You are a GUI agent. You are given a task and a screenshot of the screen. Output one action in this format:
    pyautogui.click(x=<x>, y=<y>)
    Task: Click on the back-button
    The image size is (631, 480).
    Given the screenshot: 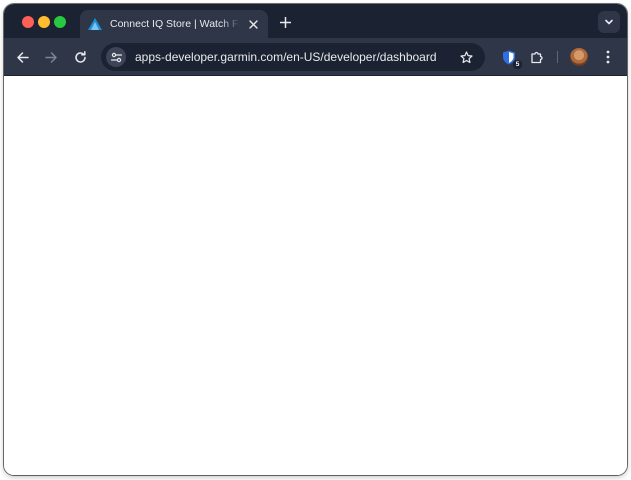 What is the action you would take?
    pyautogui.click(x=22, y=57)
    